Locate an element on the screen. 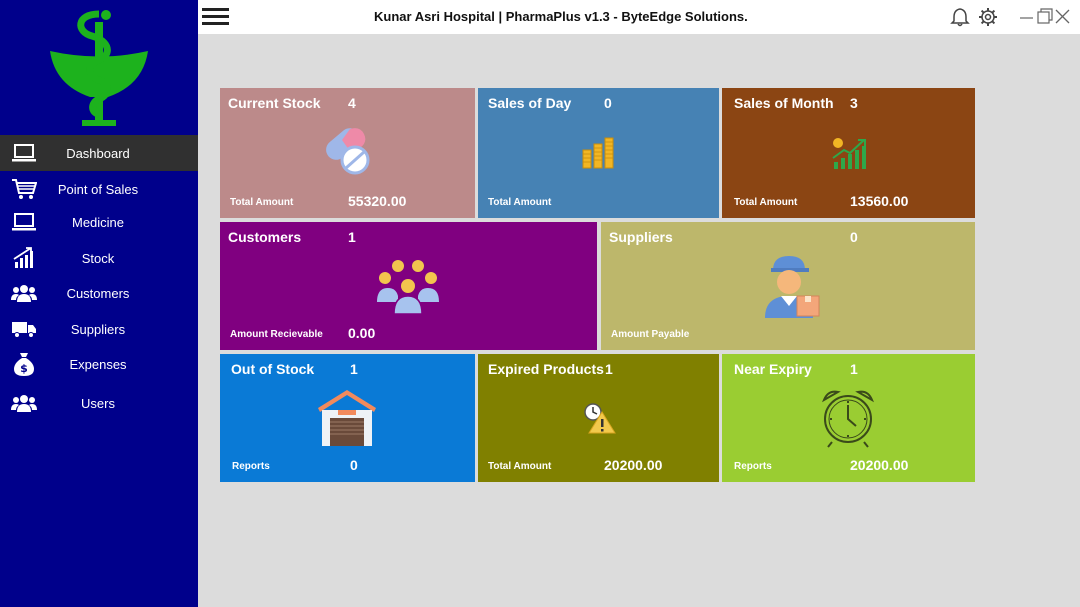  card-title: Customers is located at coordinates (265, 237).